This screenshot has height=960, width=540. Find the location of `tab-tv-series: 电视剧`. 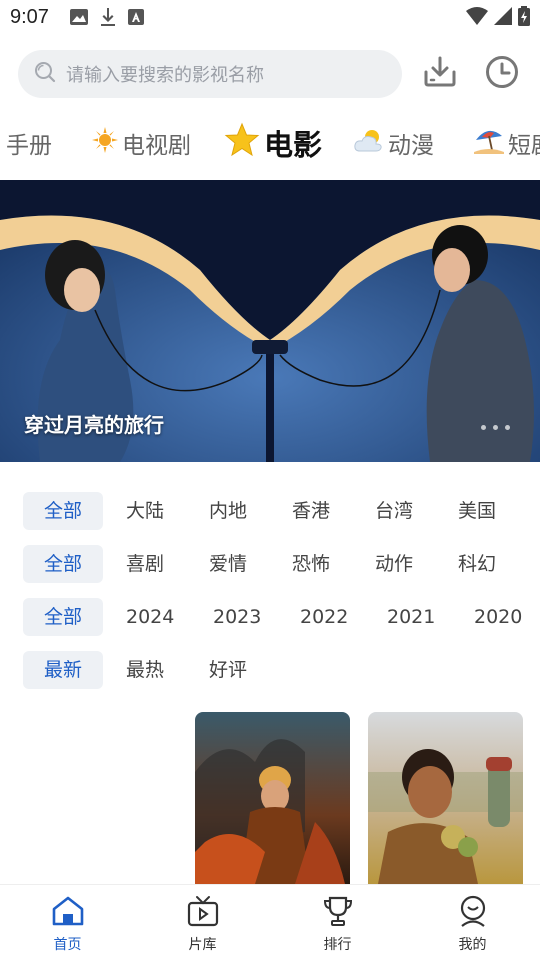

tab-tv-series: 电视剧 is located at coordinates (141, 143).